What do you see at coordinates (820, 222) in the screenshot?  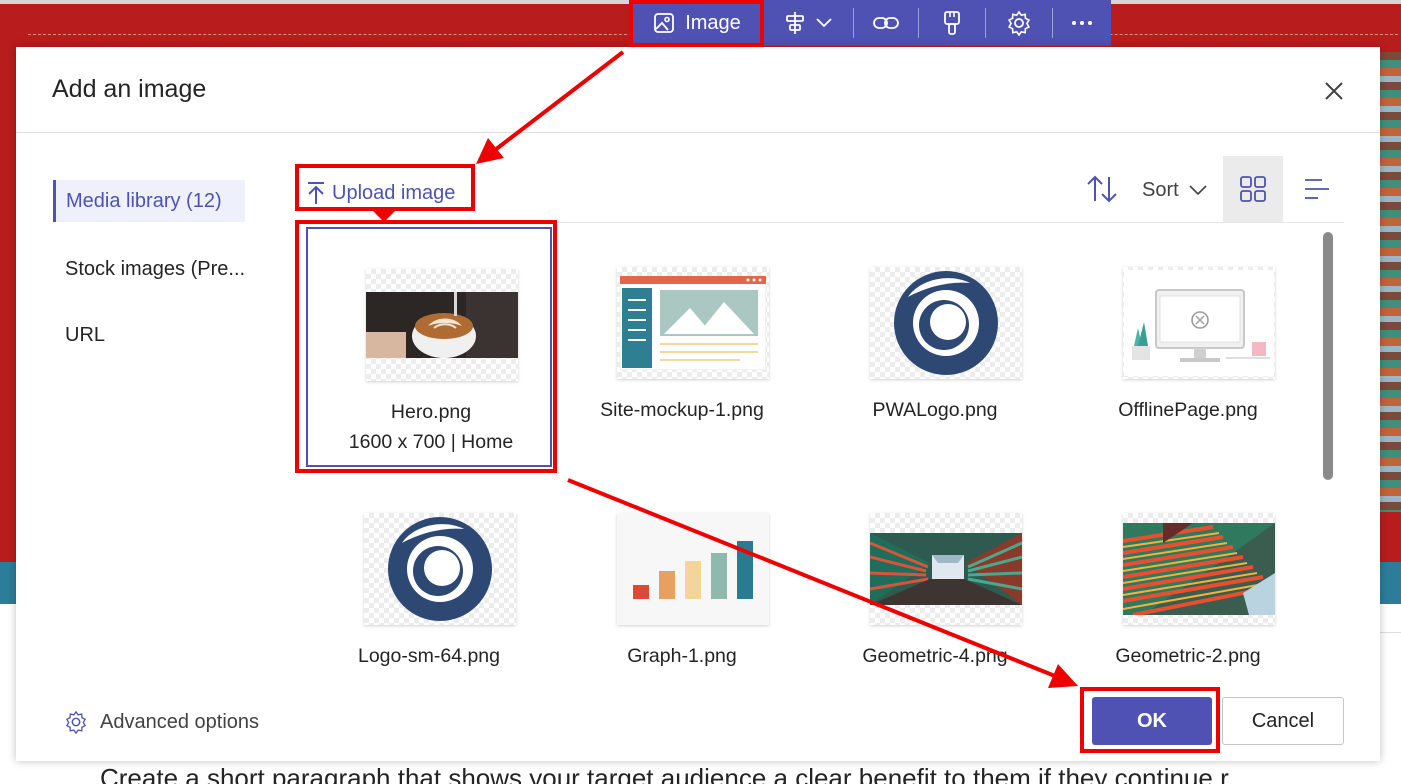 I see `command-bar-divider` at bounding box center [820, 222].